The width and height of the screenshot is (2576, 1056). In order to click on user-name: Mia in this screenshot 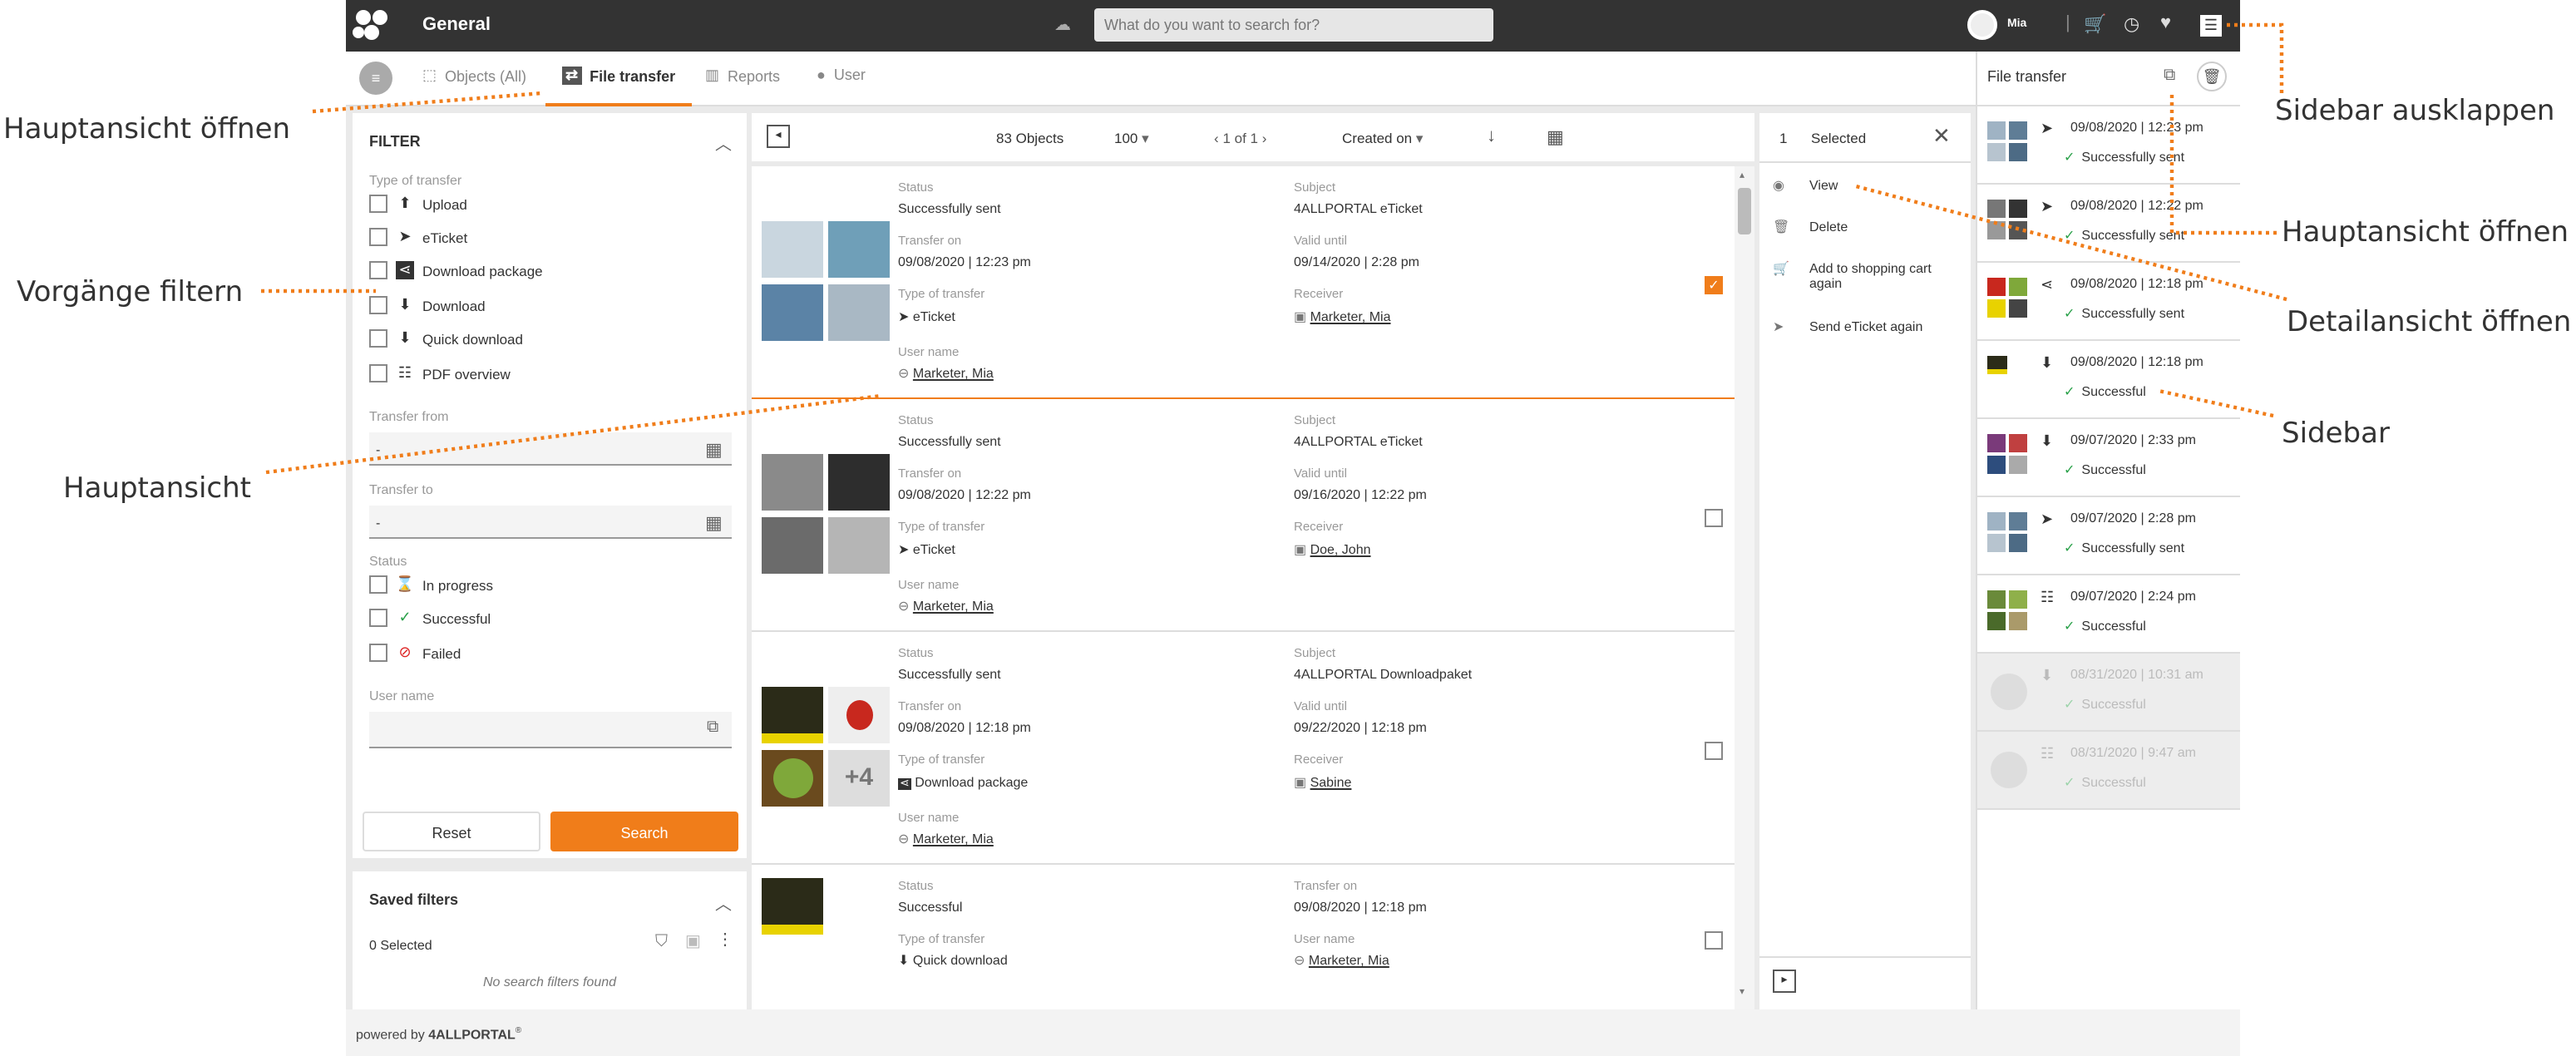, I will do `click(2016, 24)`.